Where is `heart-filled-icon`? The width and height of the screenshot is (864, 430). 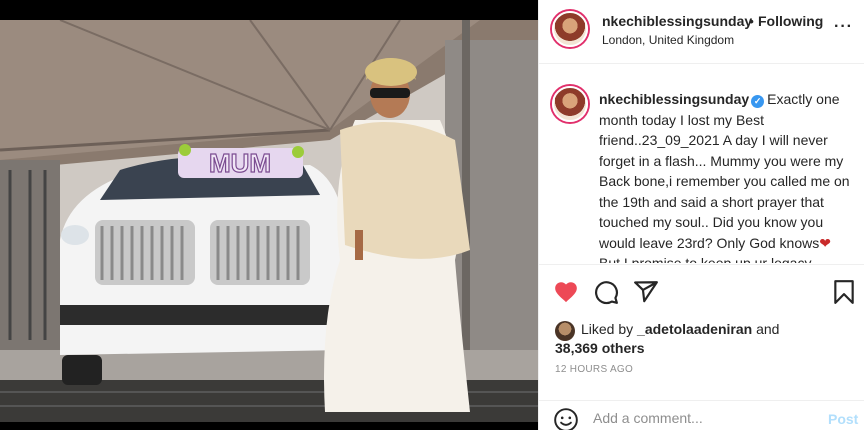 heart-filled-icon is located at coordinates (566, 292).